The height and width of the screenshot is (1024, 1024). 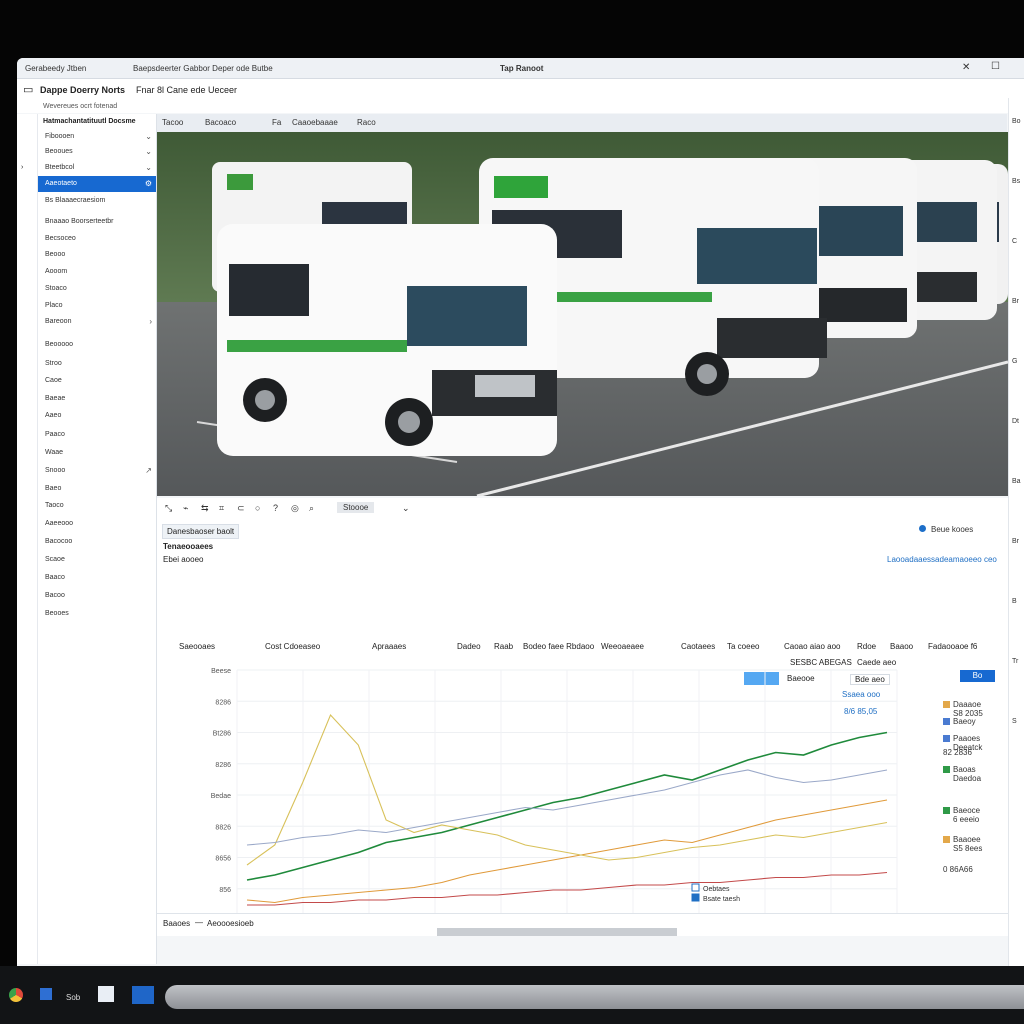 I want to click on y-tick-label: 8656, so click(x=223, y=859).